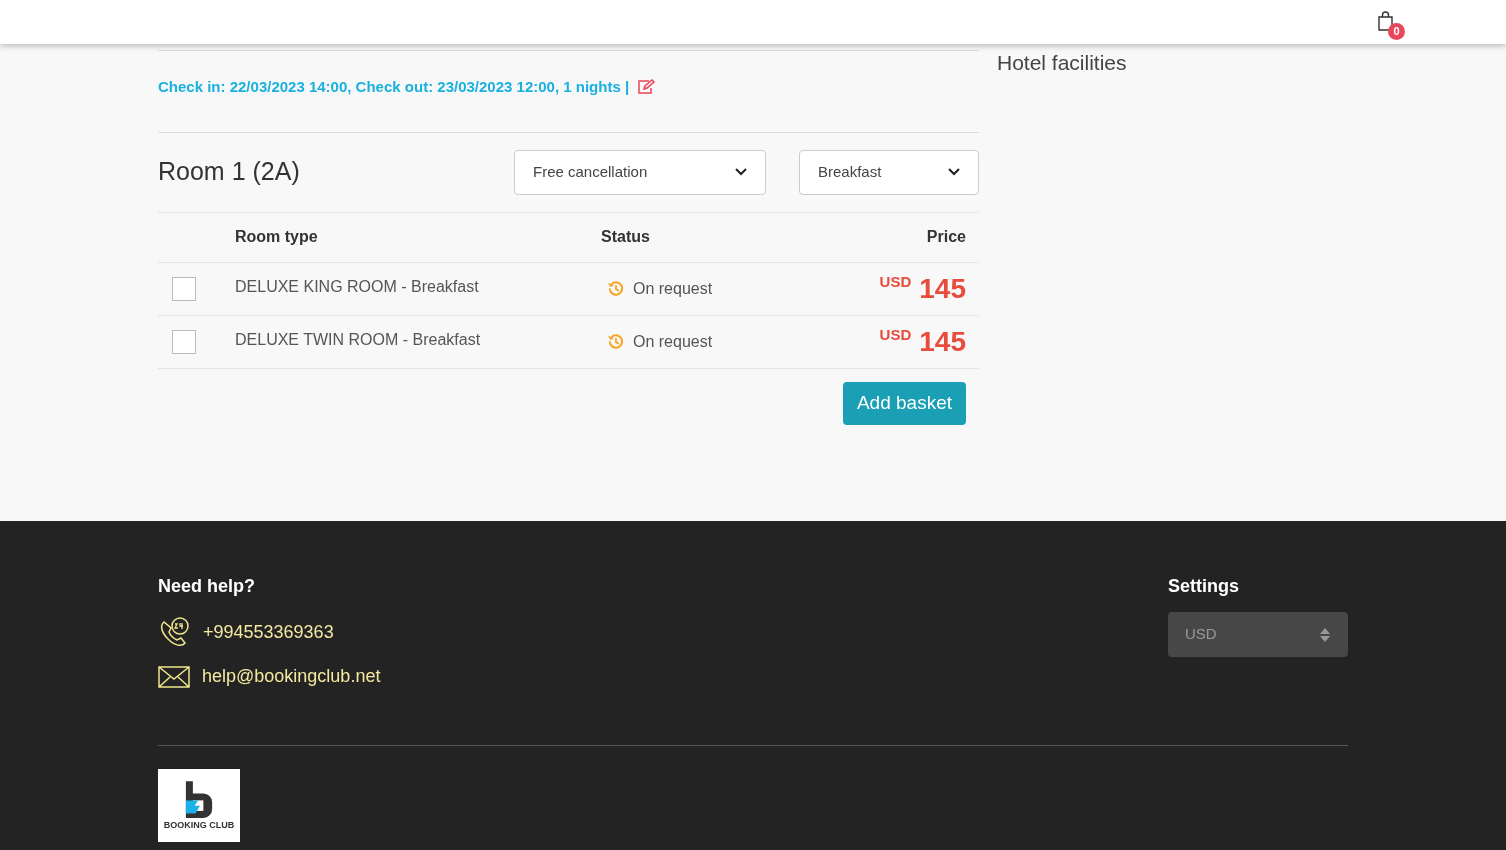 The width and height of the screenshot is (1506, 850). I want to click on cart-count-badge: 0, so click(1396, 31).